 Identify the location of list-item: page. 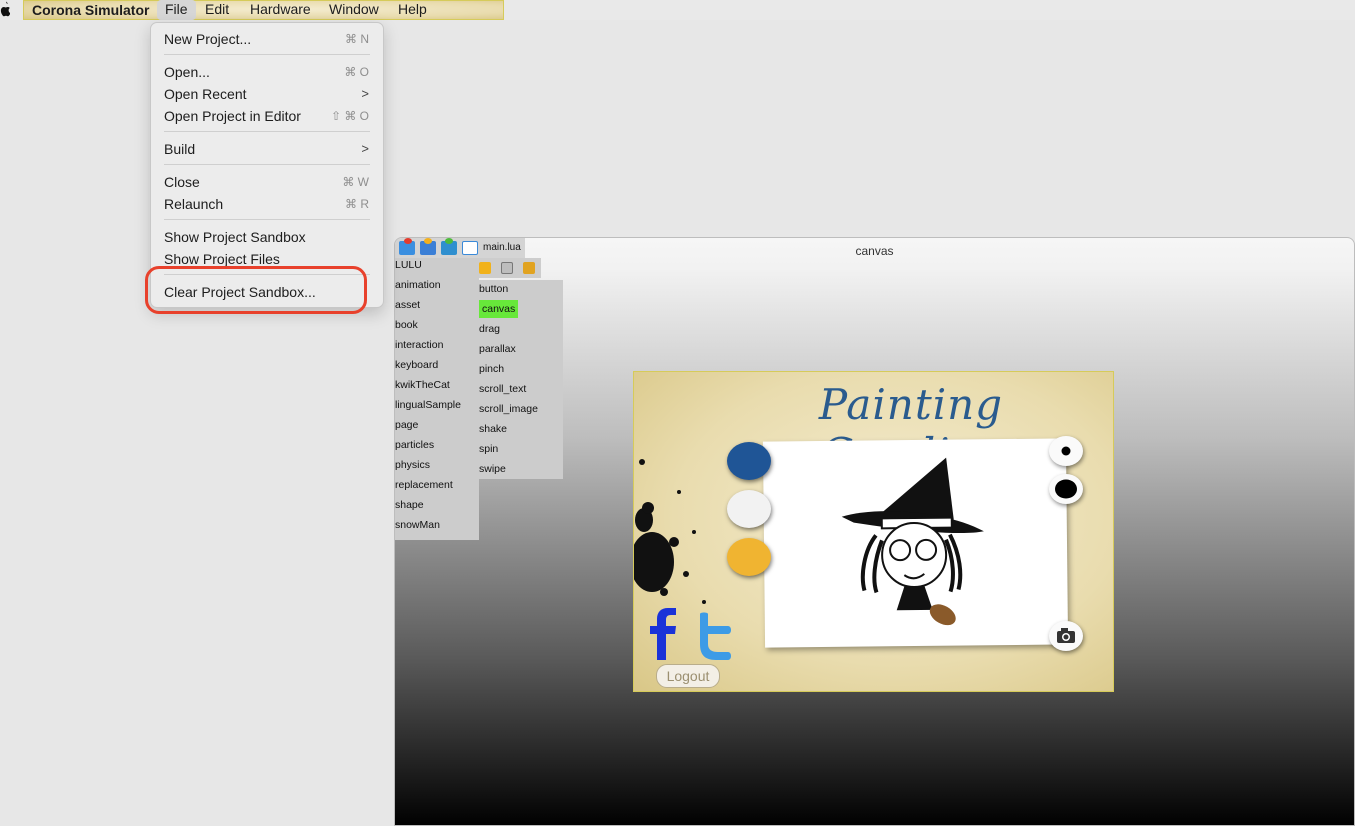
(406, 425).